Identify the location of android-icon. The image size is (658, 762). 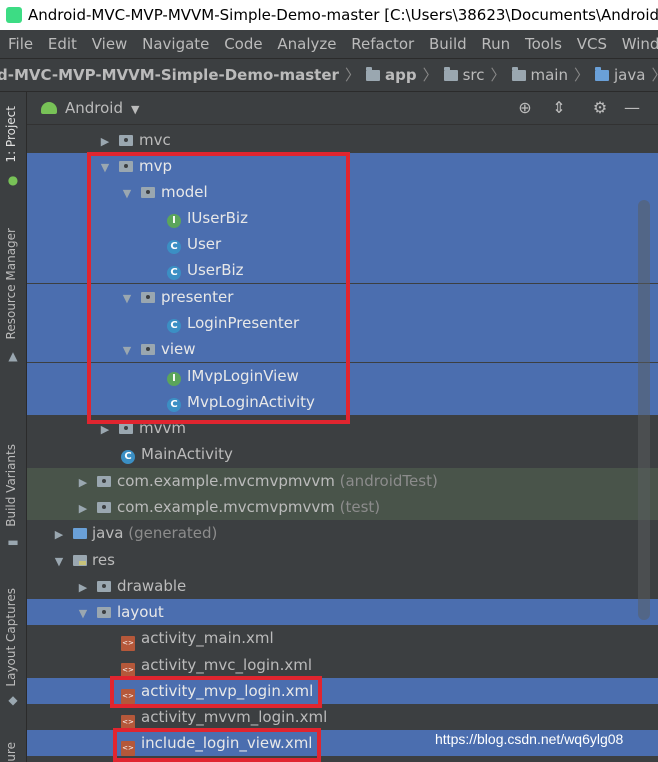
(49, 108).